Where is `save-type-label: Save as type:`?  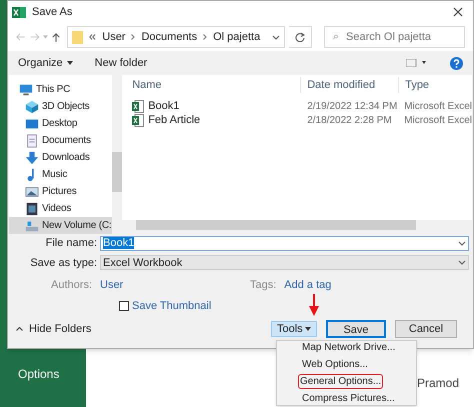
save-type-label: Save as type: is located at coordinates (63, 263).